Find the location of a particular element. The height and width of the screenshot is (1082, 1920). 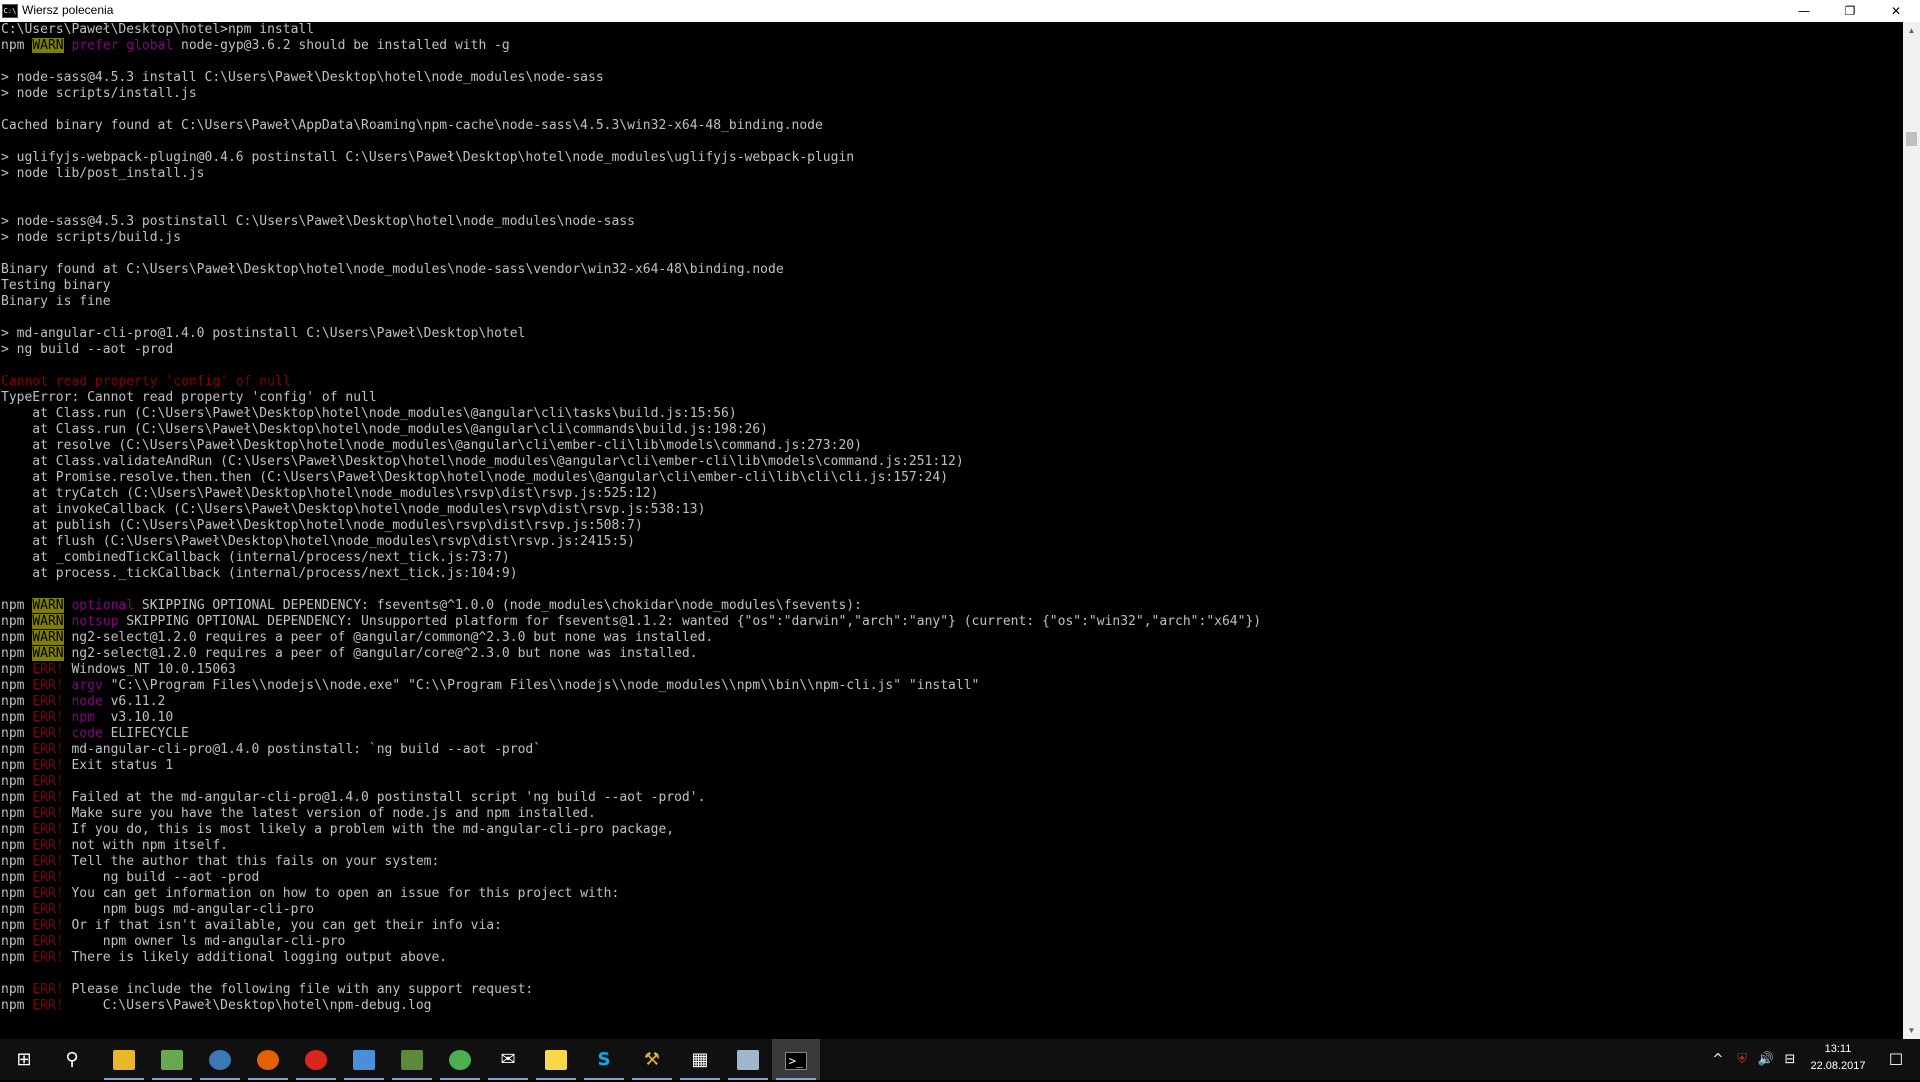

scroll-up-arrow-icon: ▲ is located at coordinates (1911, 30).